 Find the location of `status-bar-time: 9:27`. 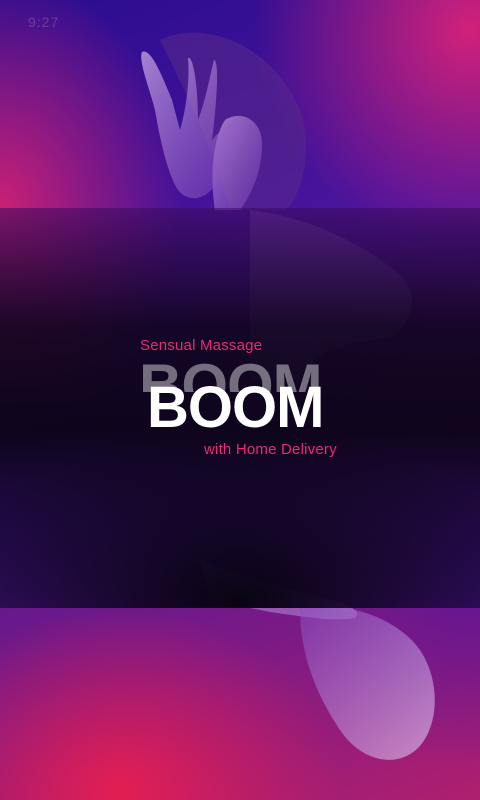

status-bar-time: 9:27 is located at coordinates (44, 22).